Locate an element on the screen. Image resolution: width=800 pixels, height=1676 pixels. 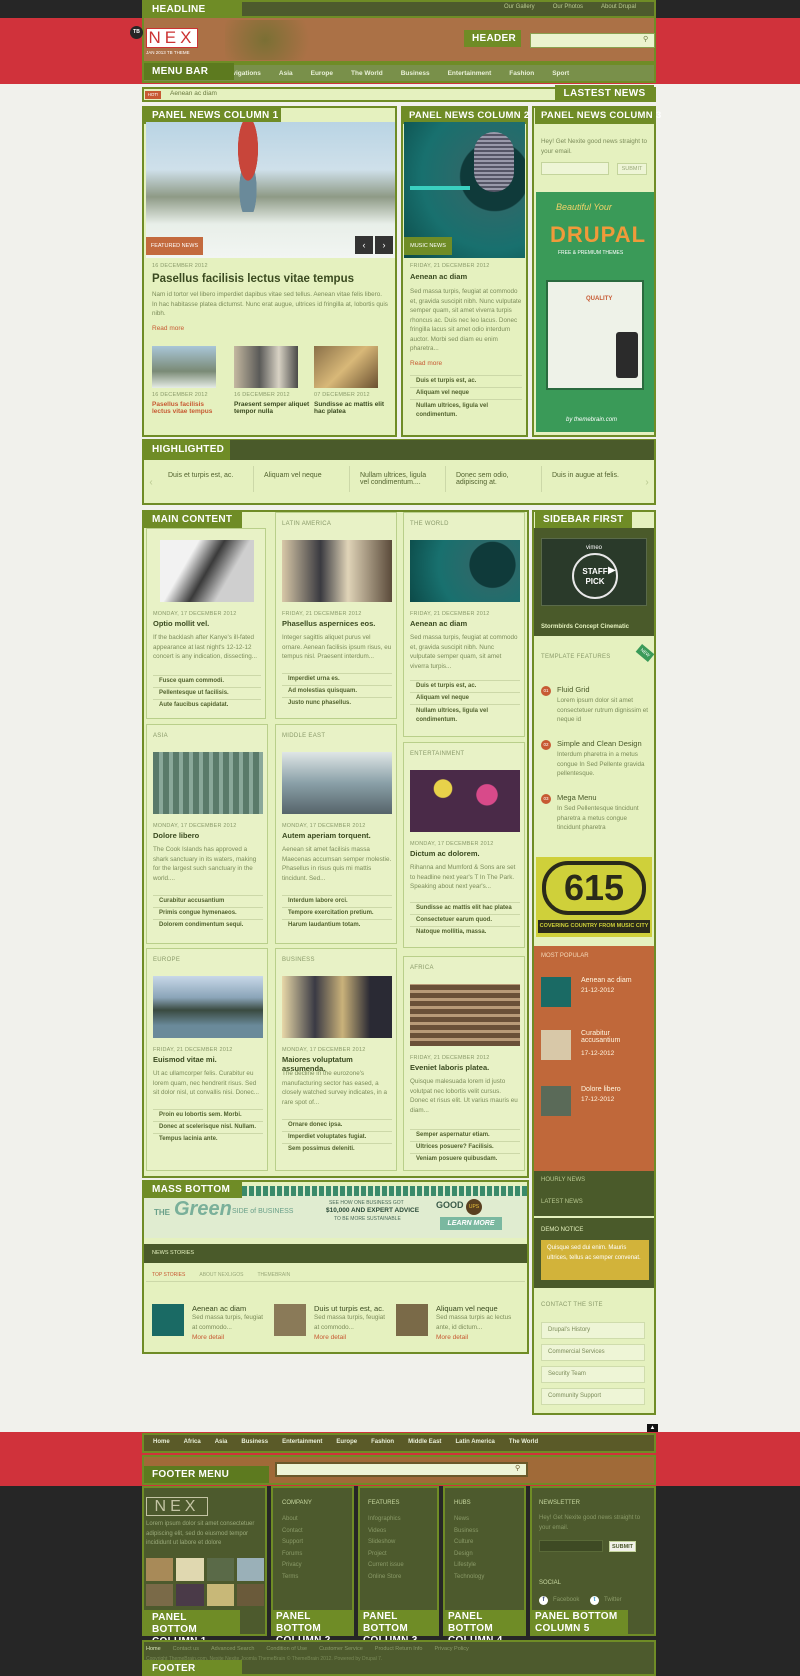
company-link: Terms is located at coordinates (292, 1577).